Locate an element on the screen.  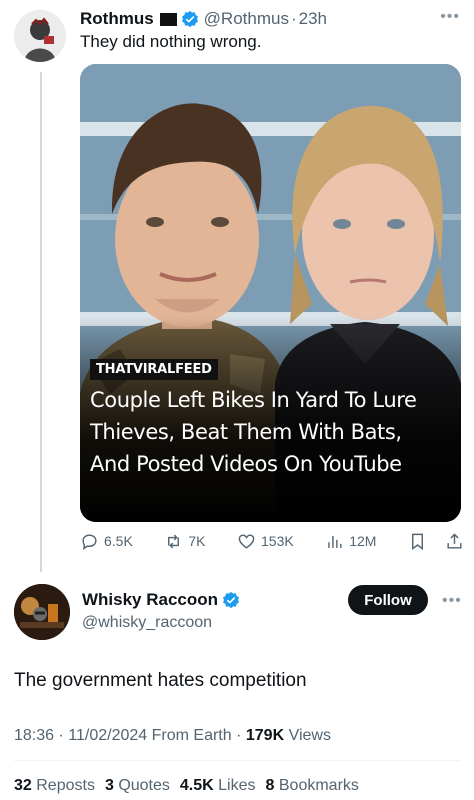
like-count: 153K is located at coordinates (277, 541).